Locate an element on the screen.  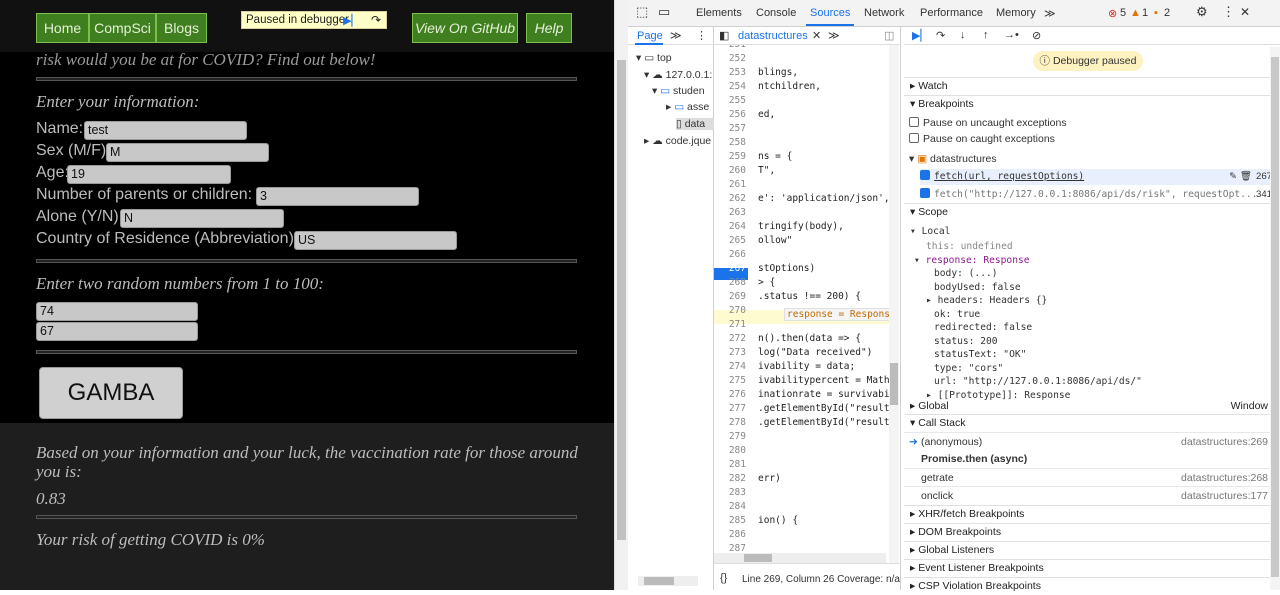
close-file-icon: ✕ is located at coordinates (816, 35).